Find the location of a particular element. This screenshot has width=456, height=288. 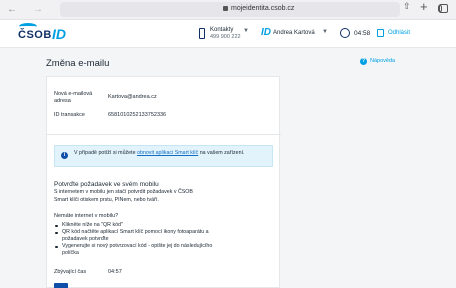

help-icon: ? is located at coordinates (363, 61).